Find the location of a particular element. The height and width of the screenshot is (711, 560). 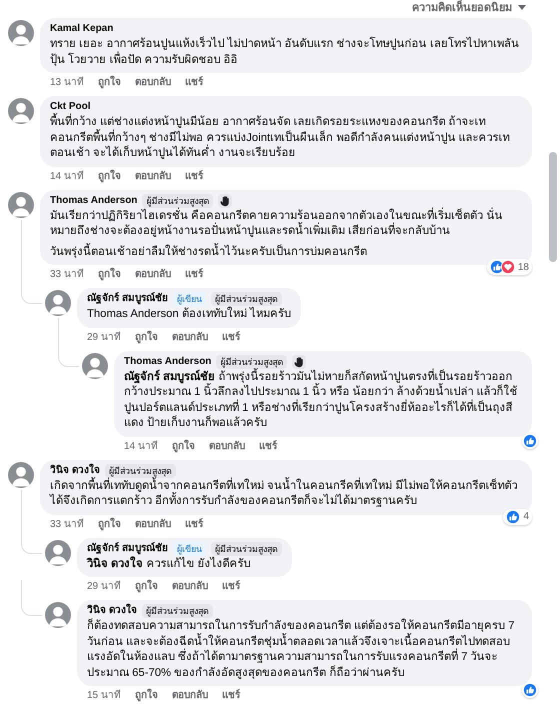

caret-icon is located at coordinates (522, 7).